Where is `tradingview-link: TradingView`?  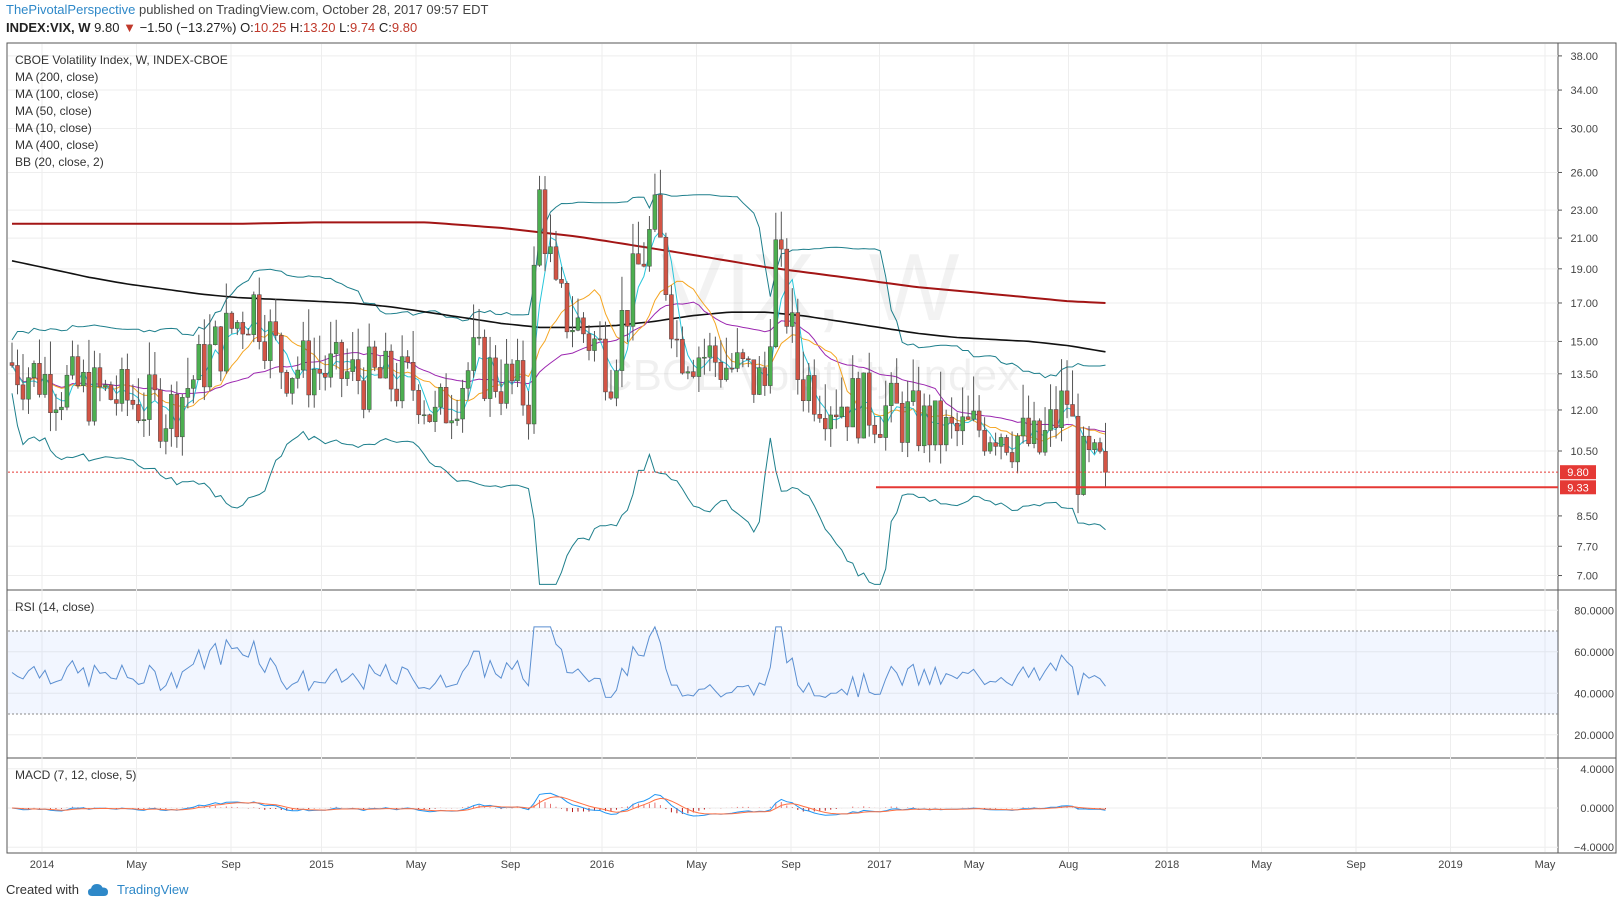
tradingview-link: TradingView is located at coordinates (153, 889).